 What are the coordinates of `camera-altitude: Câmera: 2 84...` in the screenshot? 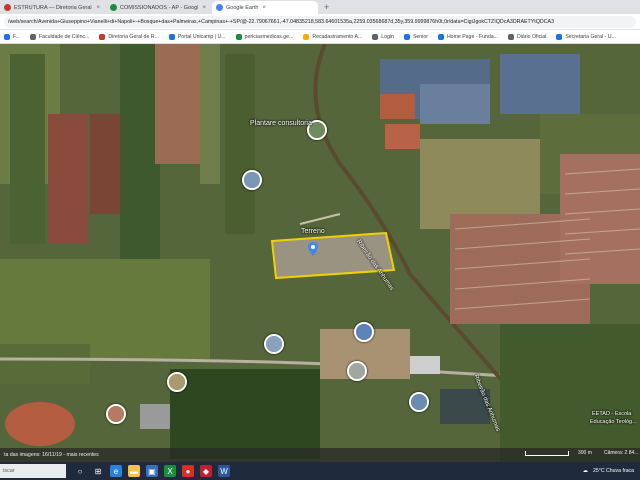 It's located at (621, 453).